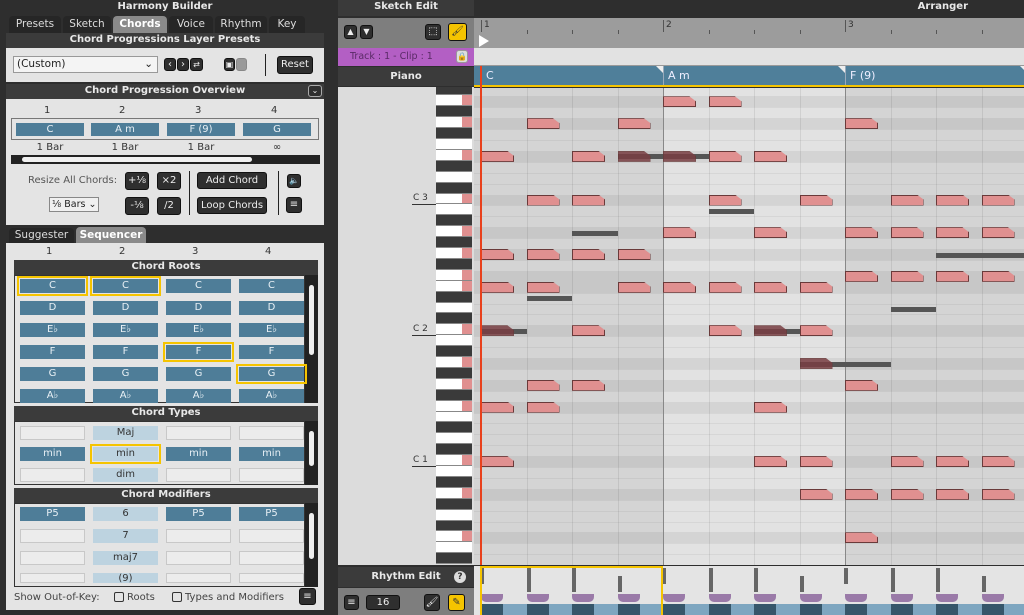  Describe the element at coordinates (241, 64) in the screenshot. I see `delete-icon` at that location.